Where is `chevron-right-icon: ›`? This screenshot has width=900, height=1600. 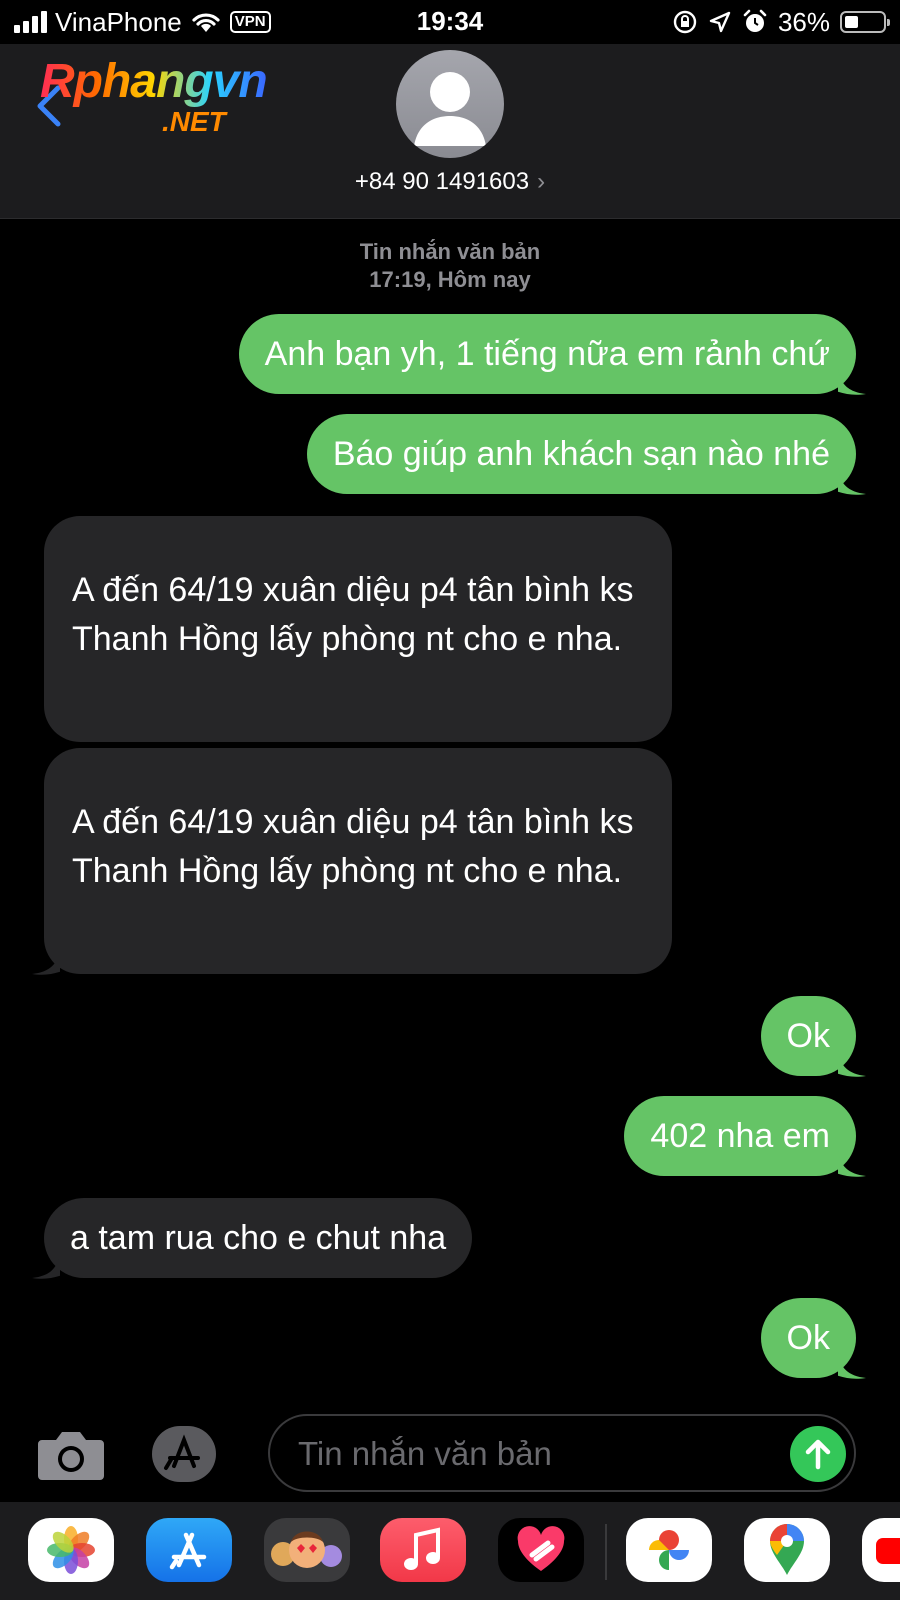
chevron-right-icon: › is located at coordinates (541, 181).